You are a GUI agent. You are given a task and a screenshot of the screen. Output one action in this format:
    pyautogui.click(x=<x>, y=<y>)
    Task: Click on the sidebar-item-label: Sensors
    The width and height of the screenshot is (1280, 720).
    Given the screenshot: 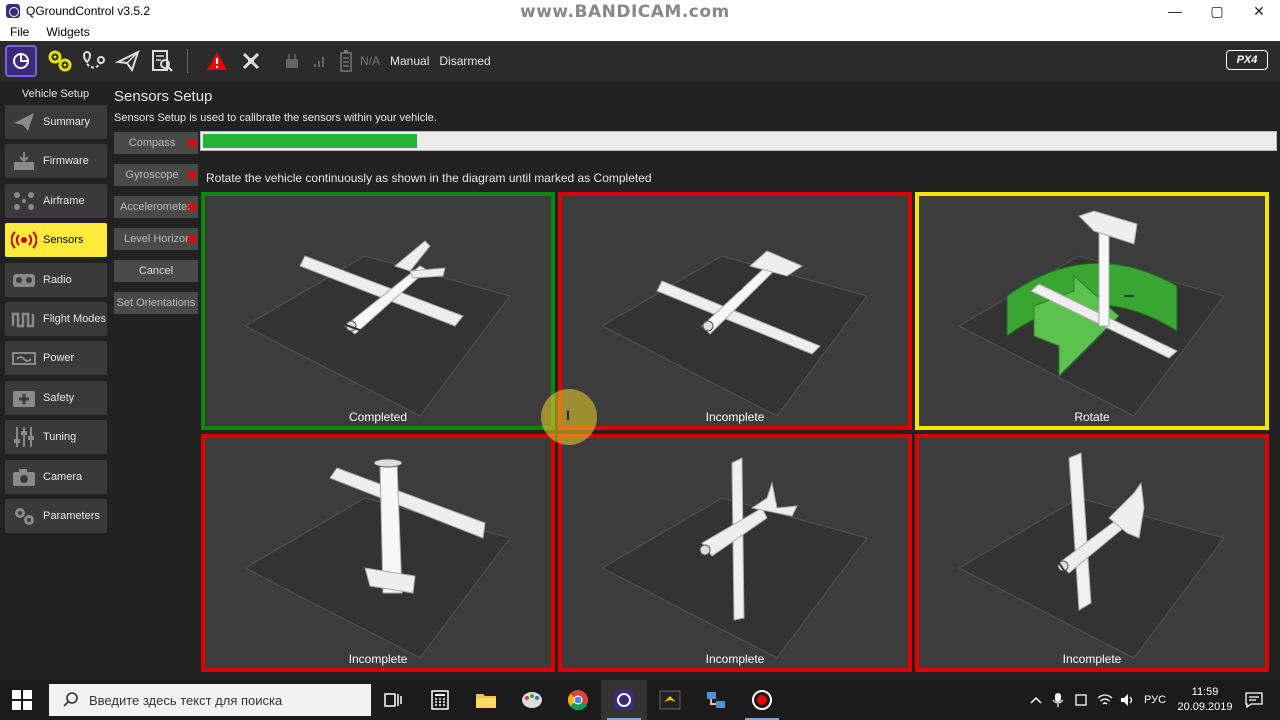 What is the action you would take?
    pyautogui.click(x=63, y=240)
    